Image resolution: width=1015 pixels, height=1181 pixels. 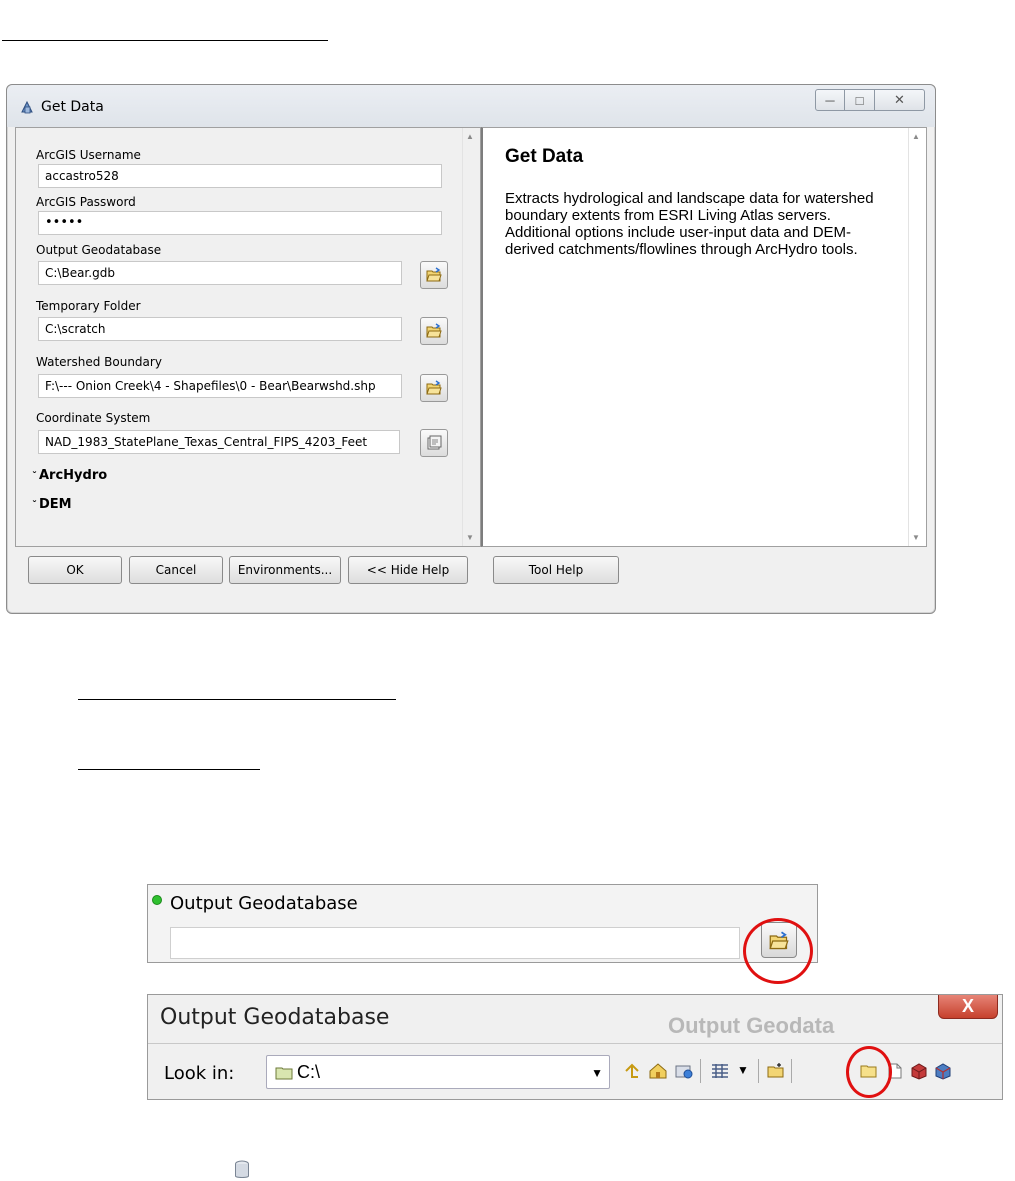 What do you see at coordinates (309, 1072) in the screenshot?
I see `look-in-value: C:\` at bounding box center [309, 1072].